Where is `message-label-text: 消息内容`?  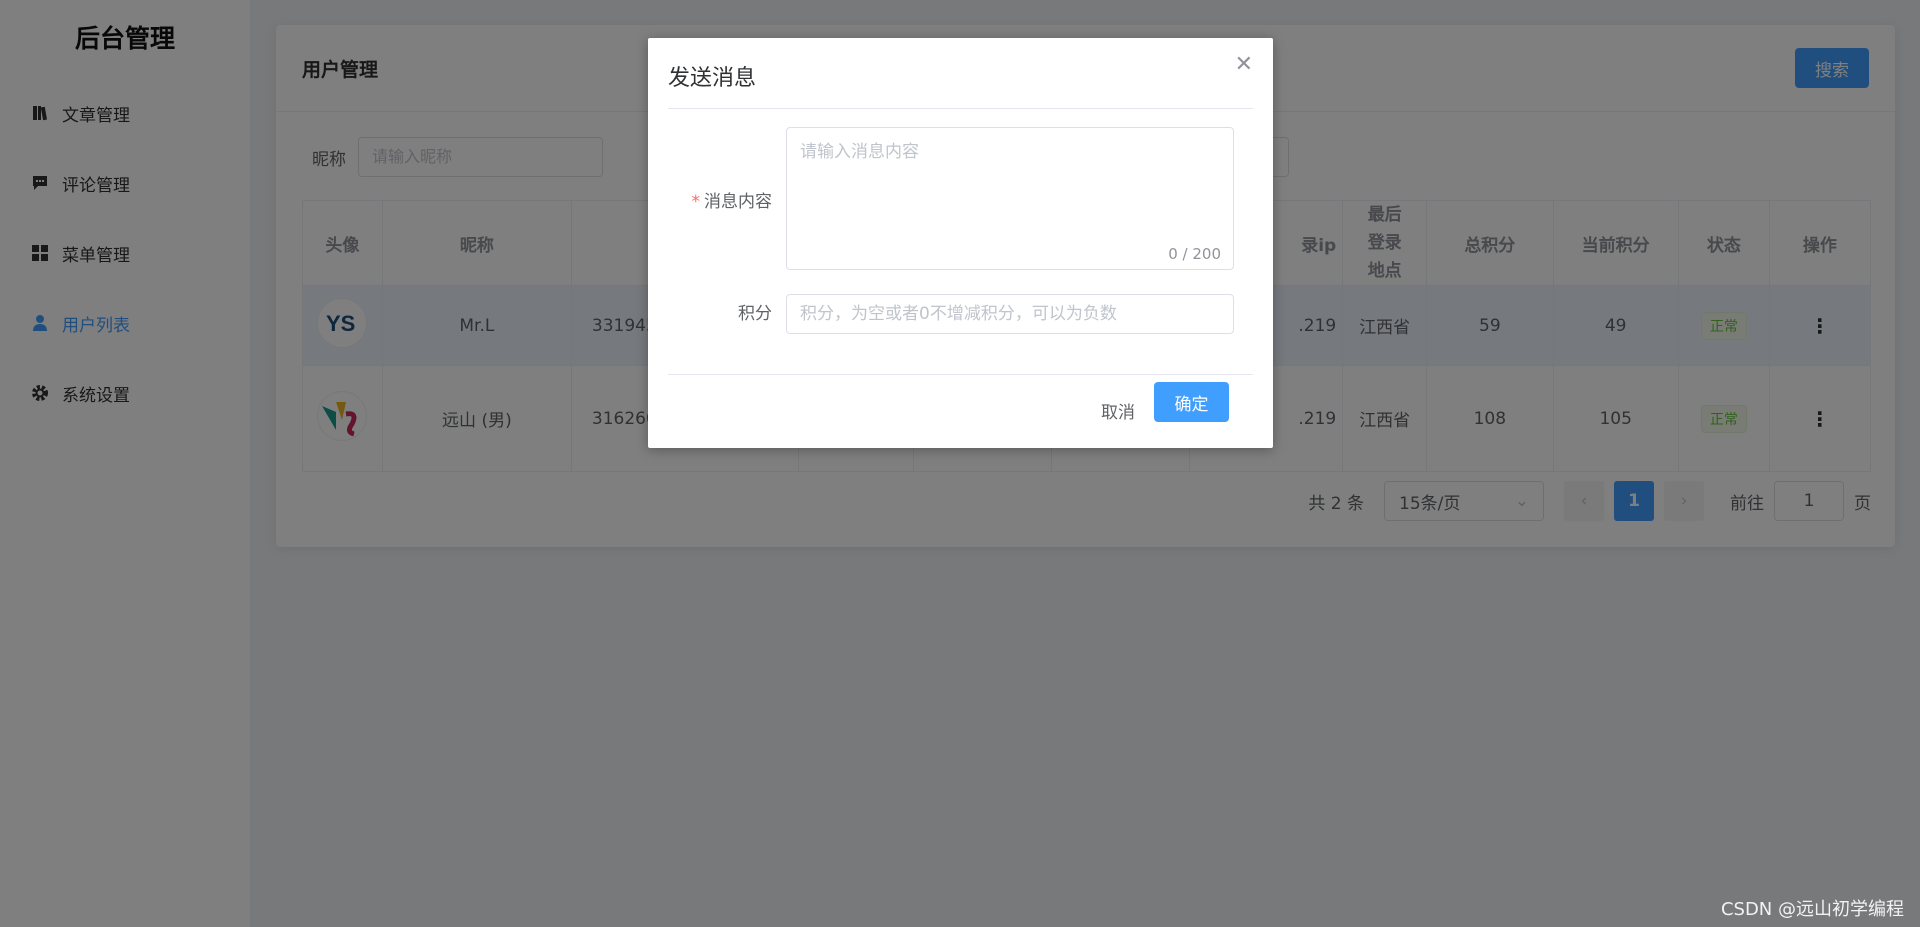 message-label-text: 消息内容 is located at coordinates (738, 202).